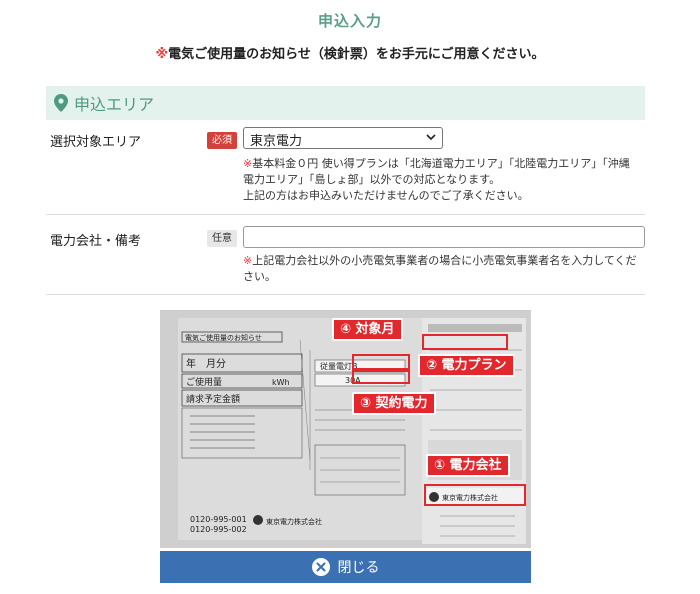 The width and height of the screenshot is (700, 594). I want to click on chevron-down-icon, so click(431, 137).